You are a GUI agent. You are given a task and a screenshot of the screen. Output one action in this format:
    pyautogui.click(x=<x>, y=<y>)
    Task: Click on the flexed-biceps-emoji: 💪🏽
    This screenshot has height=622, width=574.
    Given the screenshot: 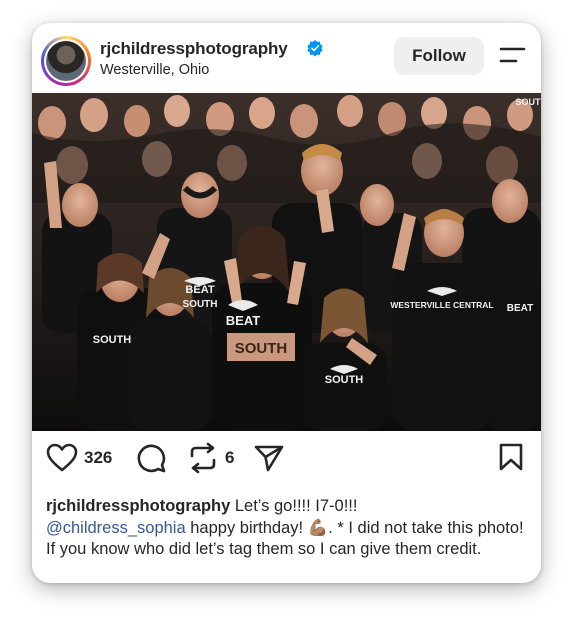 What is the action you would take?
    pyautogui.click(x=318, y=527)
    